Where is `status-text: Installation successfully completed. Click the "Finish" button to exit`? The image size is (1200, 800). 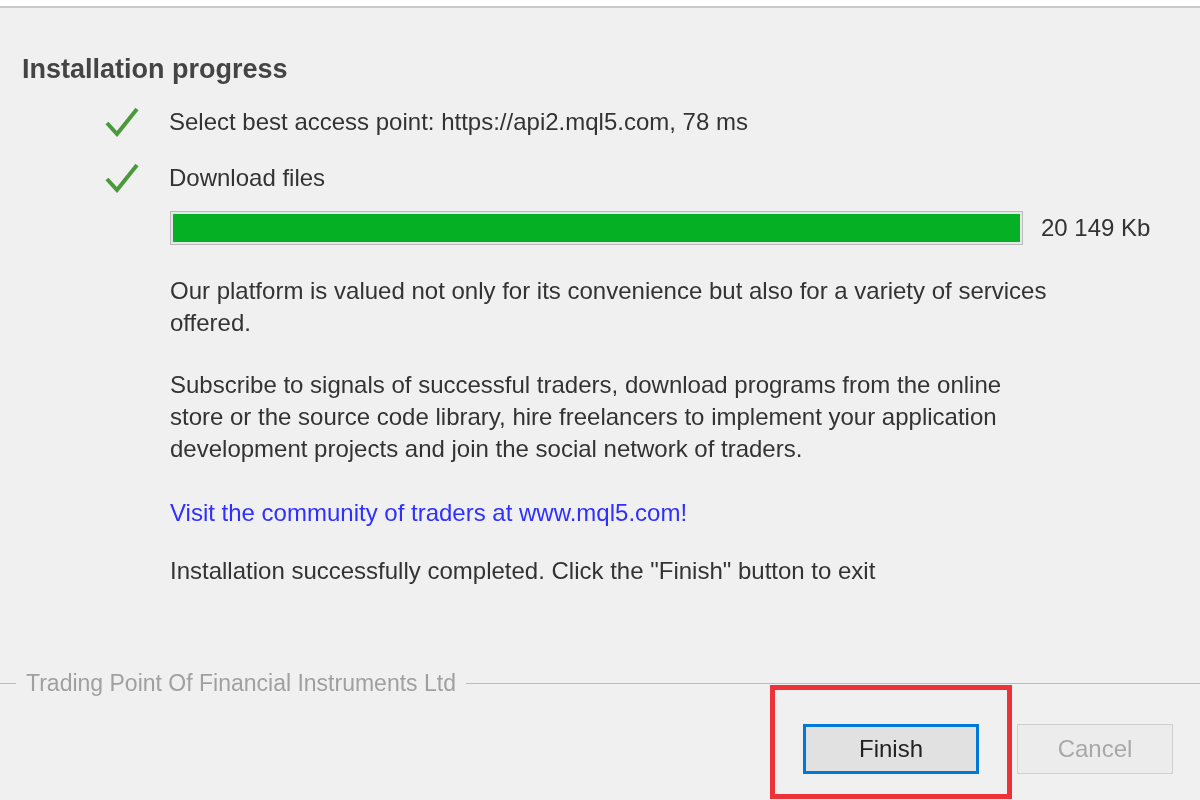 status-text: Installation successfully completed. Click the "Finish" button to exit is located at coordinates (523, 571).